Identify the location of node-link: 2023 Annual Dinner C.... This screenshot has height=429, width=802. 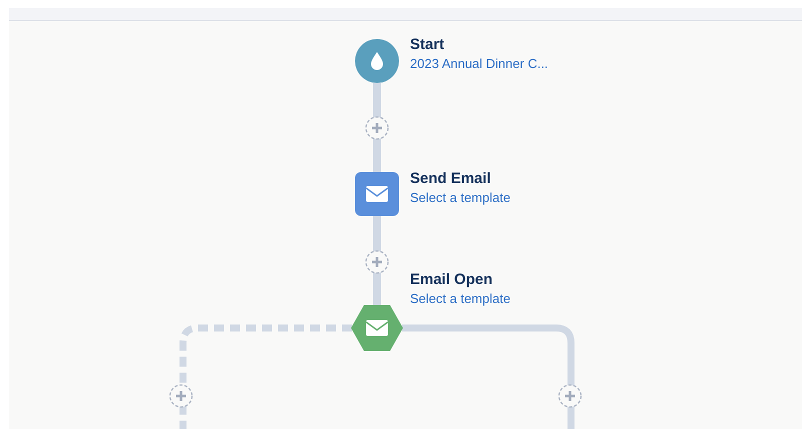
(479, 63).